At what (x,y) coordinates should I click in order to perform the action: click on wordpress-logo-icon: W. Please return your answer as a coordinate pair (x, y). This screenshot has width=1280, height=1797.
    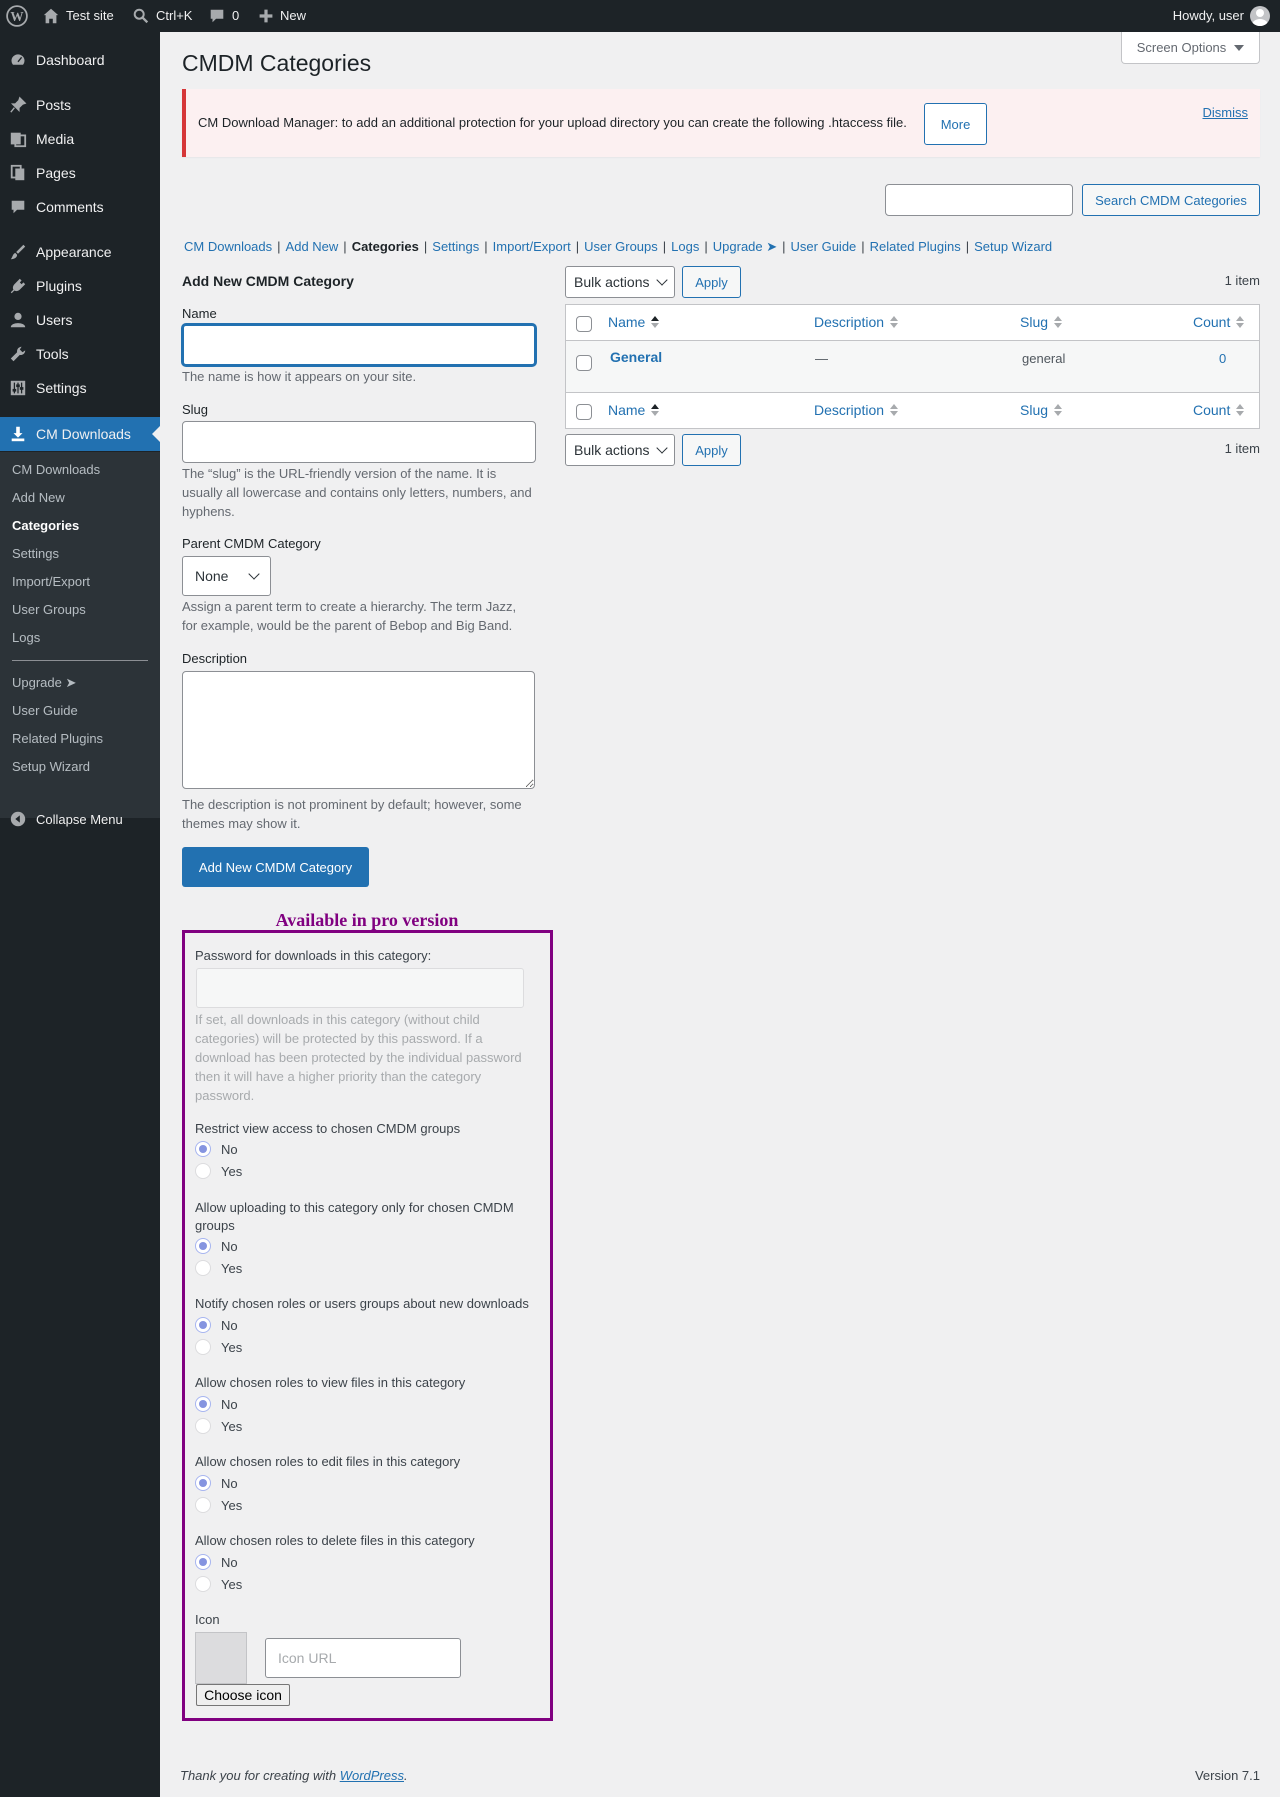
    Looking at the image, I should click on (17, 16).